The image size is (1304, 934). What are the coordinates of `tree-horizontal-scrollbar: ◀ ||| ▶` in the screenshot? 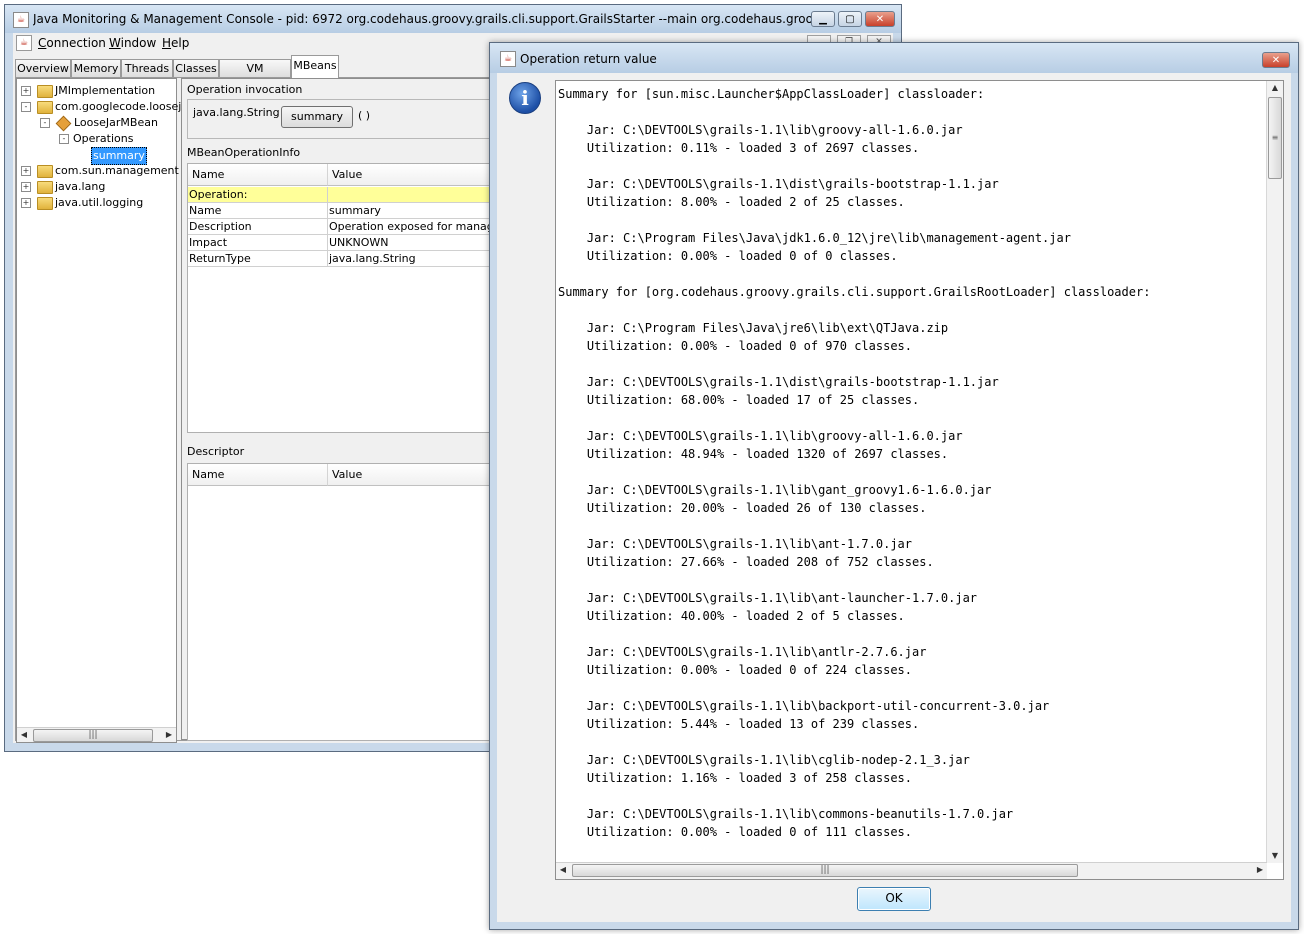 It's located at (96, 734).